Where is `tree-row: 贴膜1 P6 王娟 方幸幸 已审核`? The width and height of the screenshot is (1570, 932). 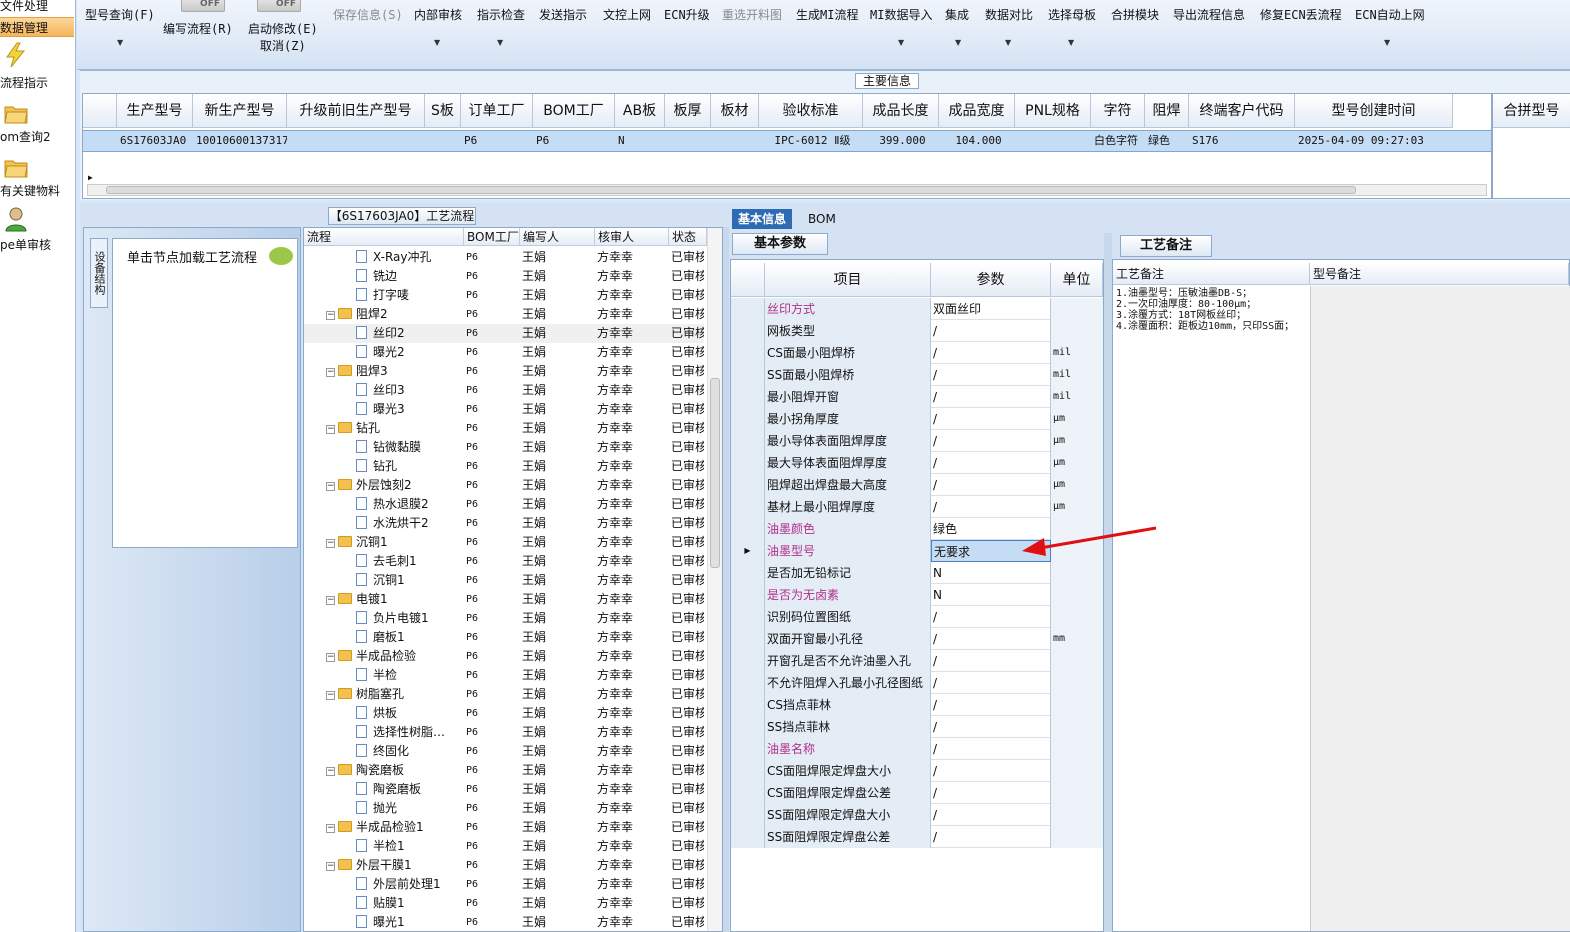 tree-row: 贴膜1 P6 王娟 方幸幸 已审核 is located at coordinates (504, 903).